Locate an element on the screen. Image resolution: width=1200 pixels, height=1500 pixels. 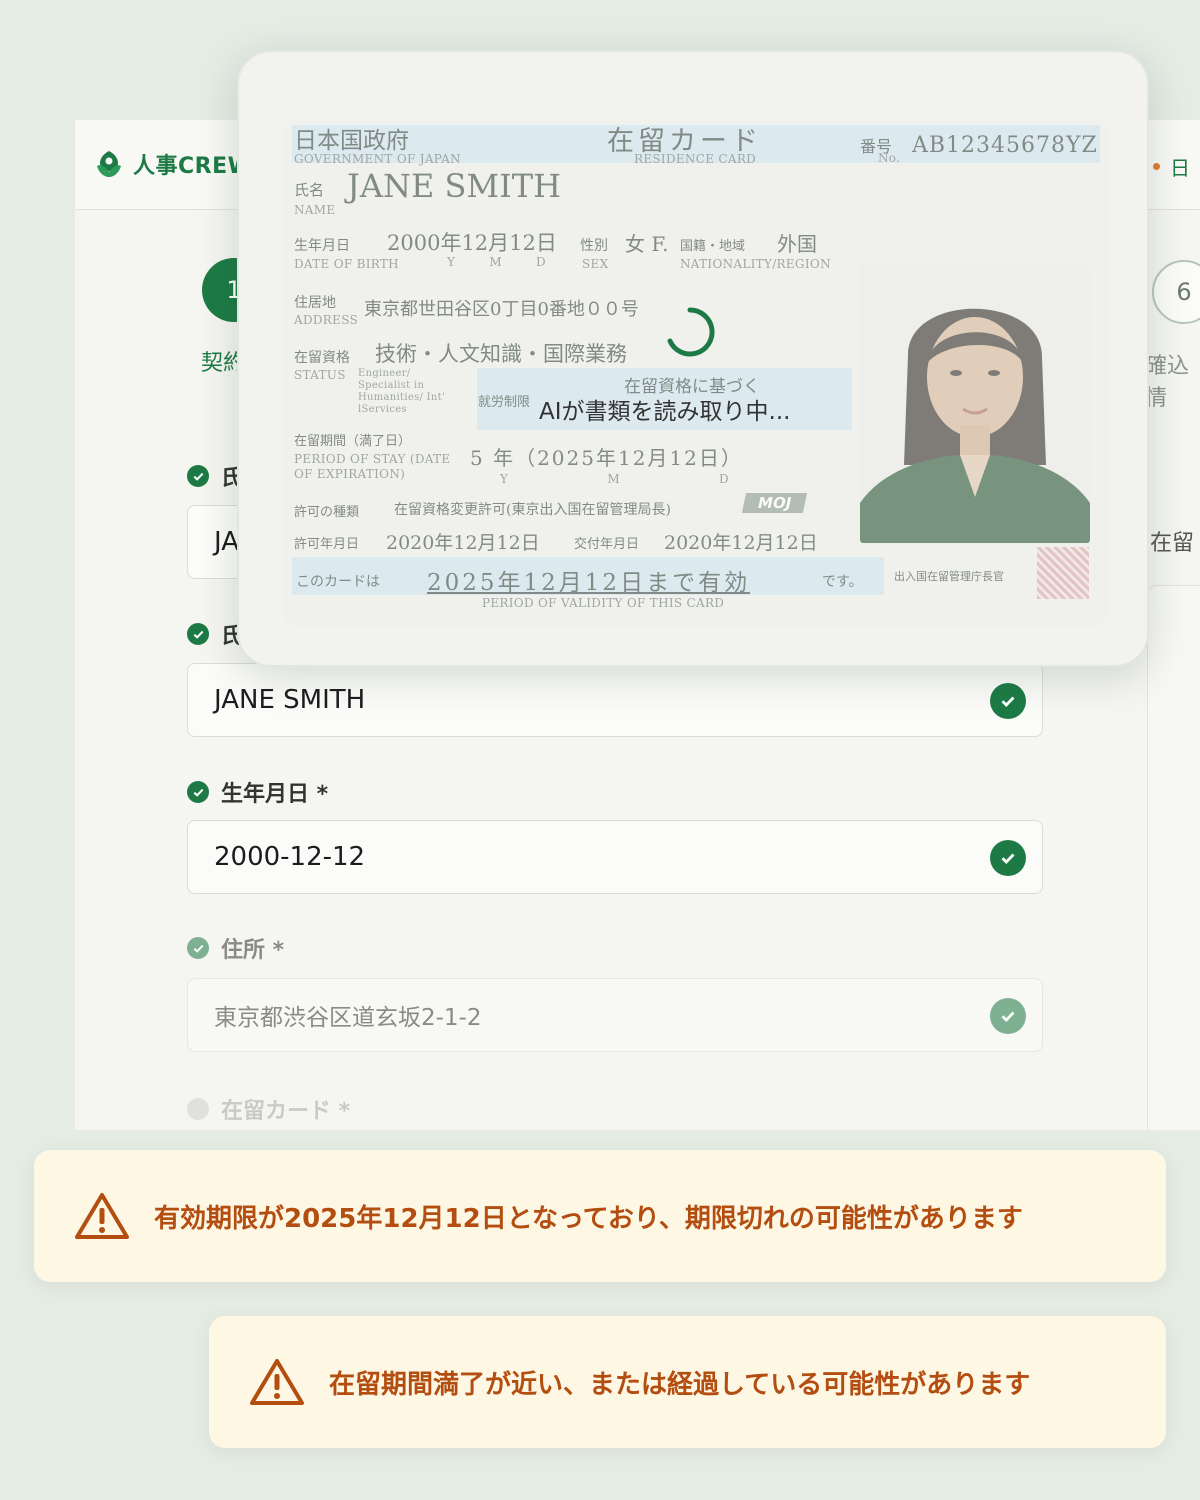
card-number: AB12345678YZ is located at coordinates (1005, 145).